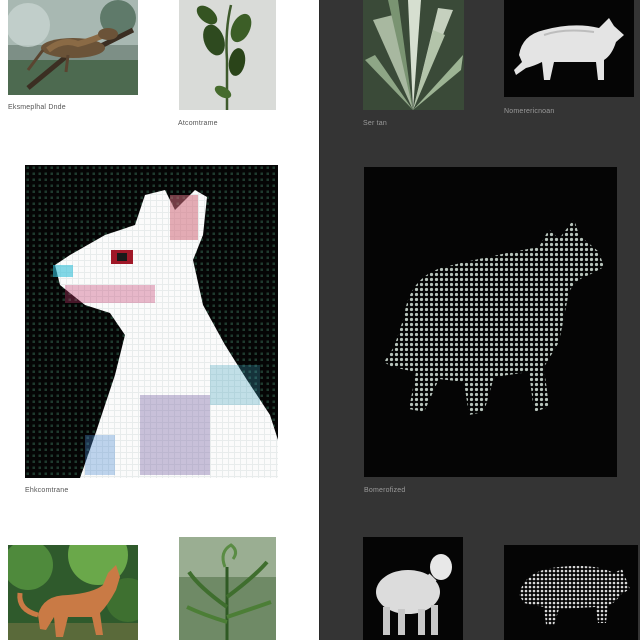 Image resolution: width=640 pixels, height=640 pixels. I want to click on white-sheep-sculpture-image, so click(413, 588).